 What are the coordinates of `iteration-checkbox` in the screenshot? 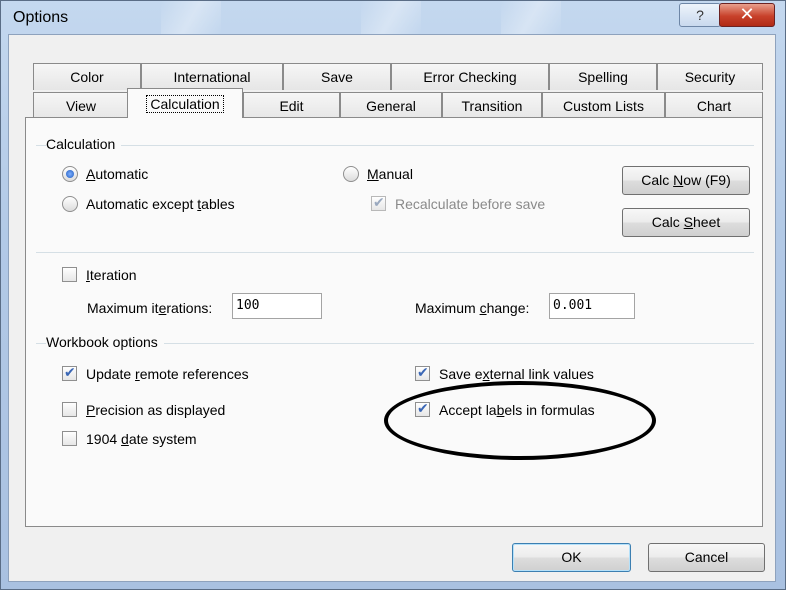 It's located at (69, 274).